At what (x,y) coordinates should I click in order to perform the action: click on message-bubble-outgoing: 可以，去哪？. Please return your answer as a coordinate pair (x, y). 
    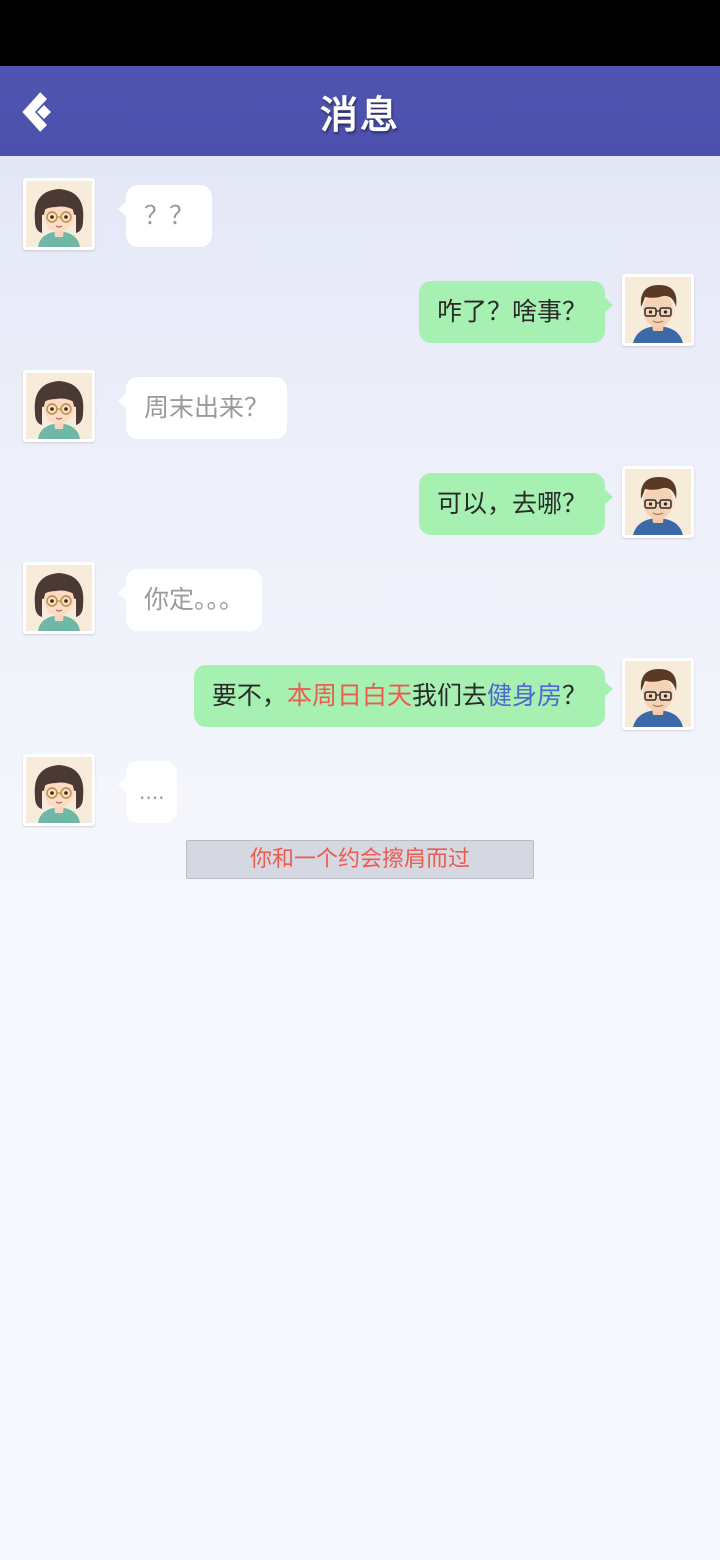
    Looking at the image, I should click on (516, 504).